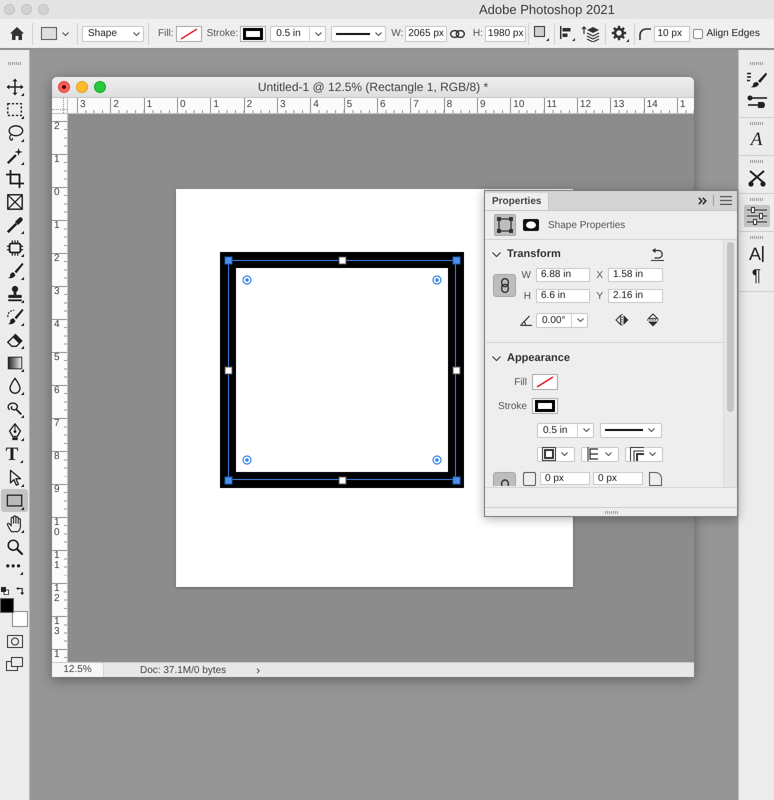 This screenshot has height=800, width=774. I want to click on crossed-box-icon, so click(15, 201).